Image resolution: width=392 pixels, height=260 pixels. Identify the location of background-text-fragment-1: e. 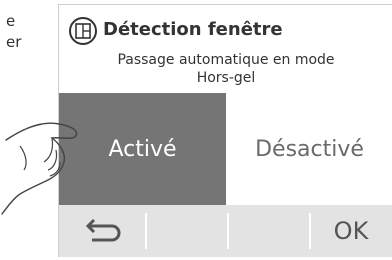
(11, 21).